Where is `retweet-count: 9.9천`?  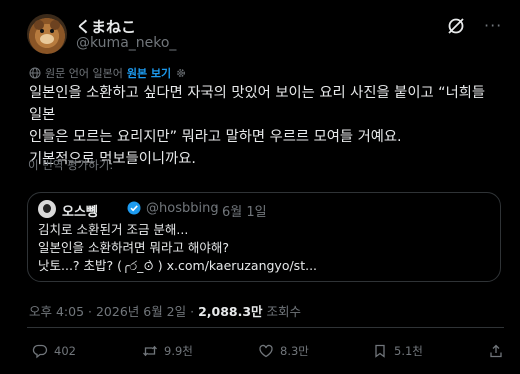
retweet-count: 9.9천 is located at coordinates (178, 351).